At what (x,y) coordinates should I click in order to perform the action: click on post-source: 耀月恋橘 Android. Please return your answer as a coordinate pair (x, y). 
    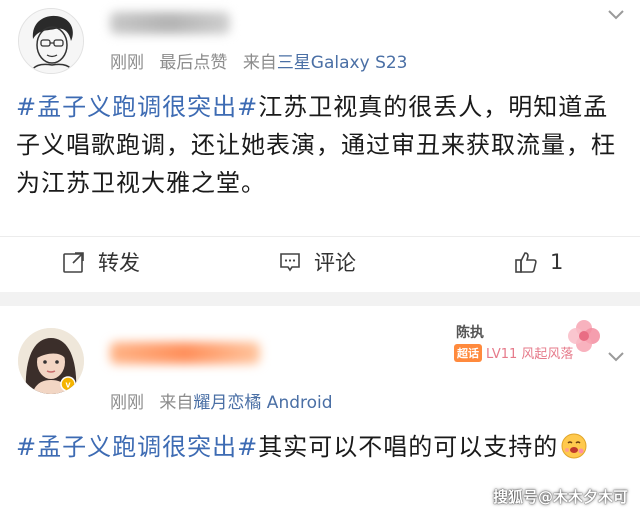
    Looking at the image, I should click on (262, 403).